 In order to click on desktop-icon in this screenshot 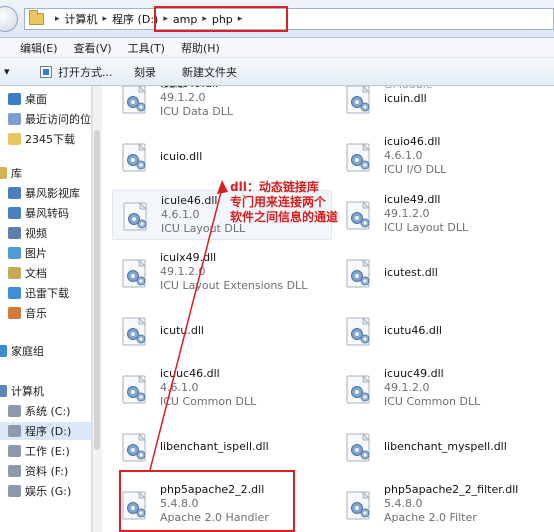, I will do `click(14, 99)`.